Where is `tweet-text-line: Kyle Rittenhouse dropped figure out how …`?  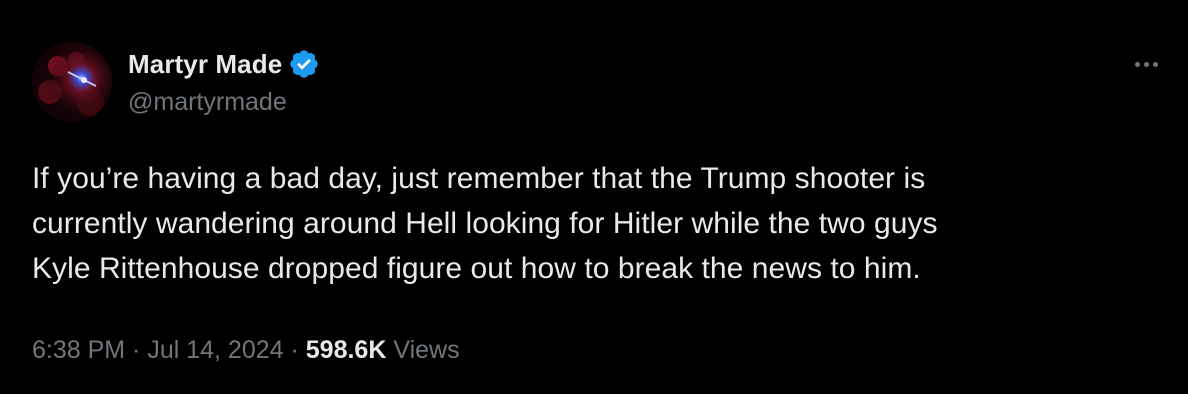
tweet-text-line: Kyle Rittenhouse dropped figure out how … is located at coordinates (476, 268).